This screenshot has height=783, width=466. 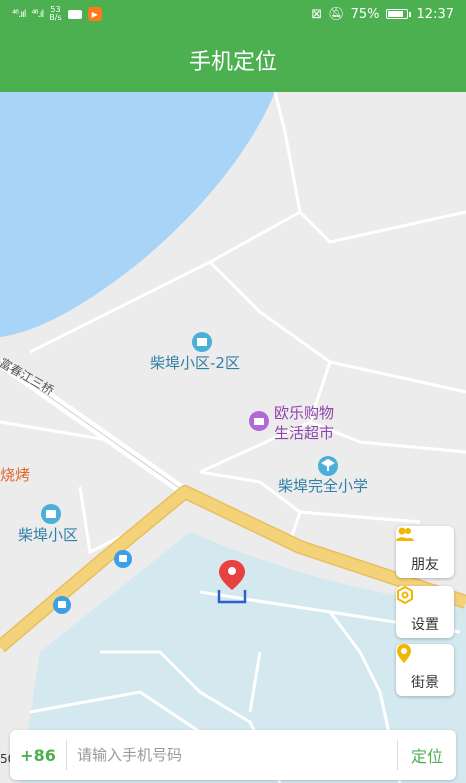 What do you see at coordinates (416, 598) in the screenshot?
I see `settings-icon` at bounding box center [416, 598].